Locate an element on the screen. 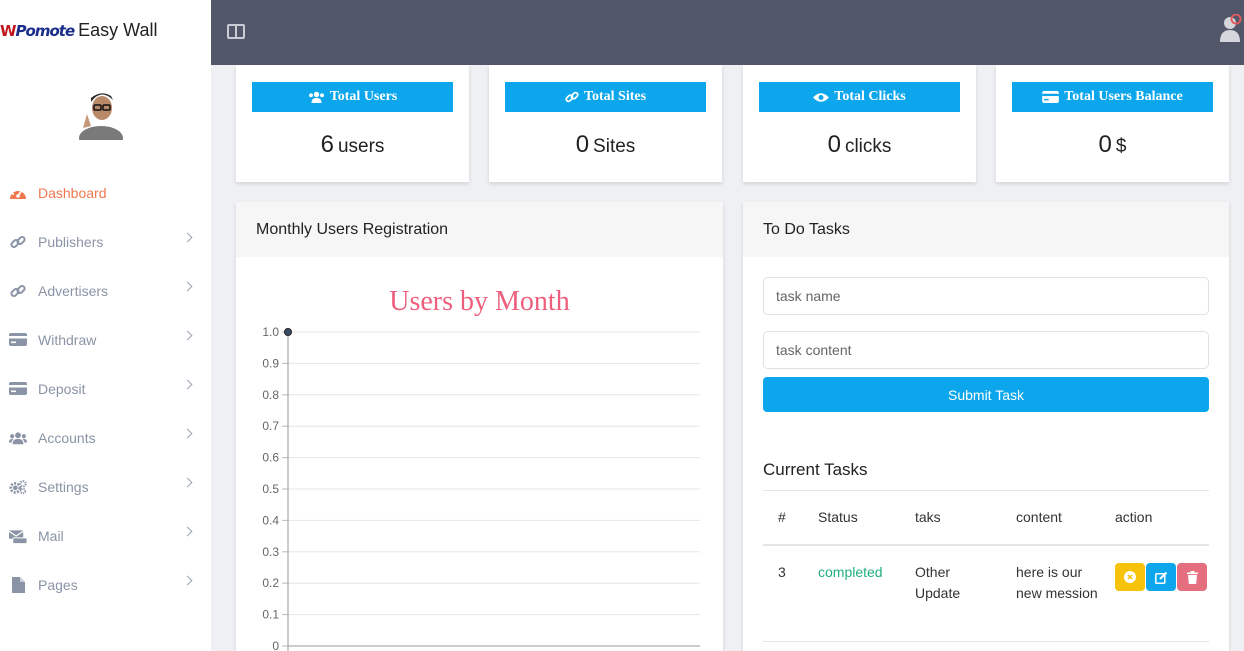 Image resolution: width=1244 pixels, height=651 pixels. stat-header: Total Users Balance is located at coordinates (1112, 97).